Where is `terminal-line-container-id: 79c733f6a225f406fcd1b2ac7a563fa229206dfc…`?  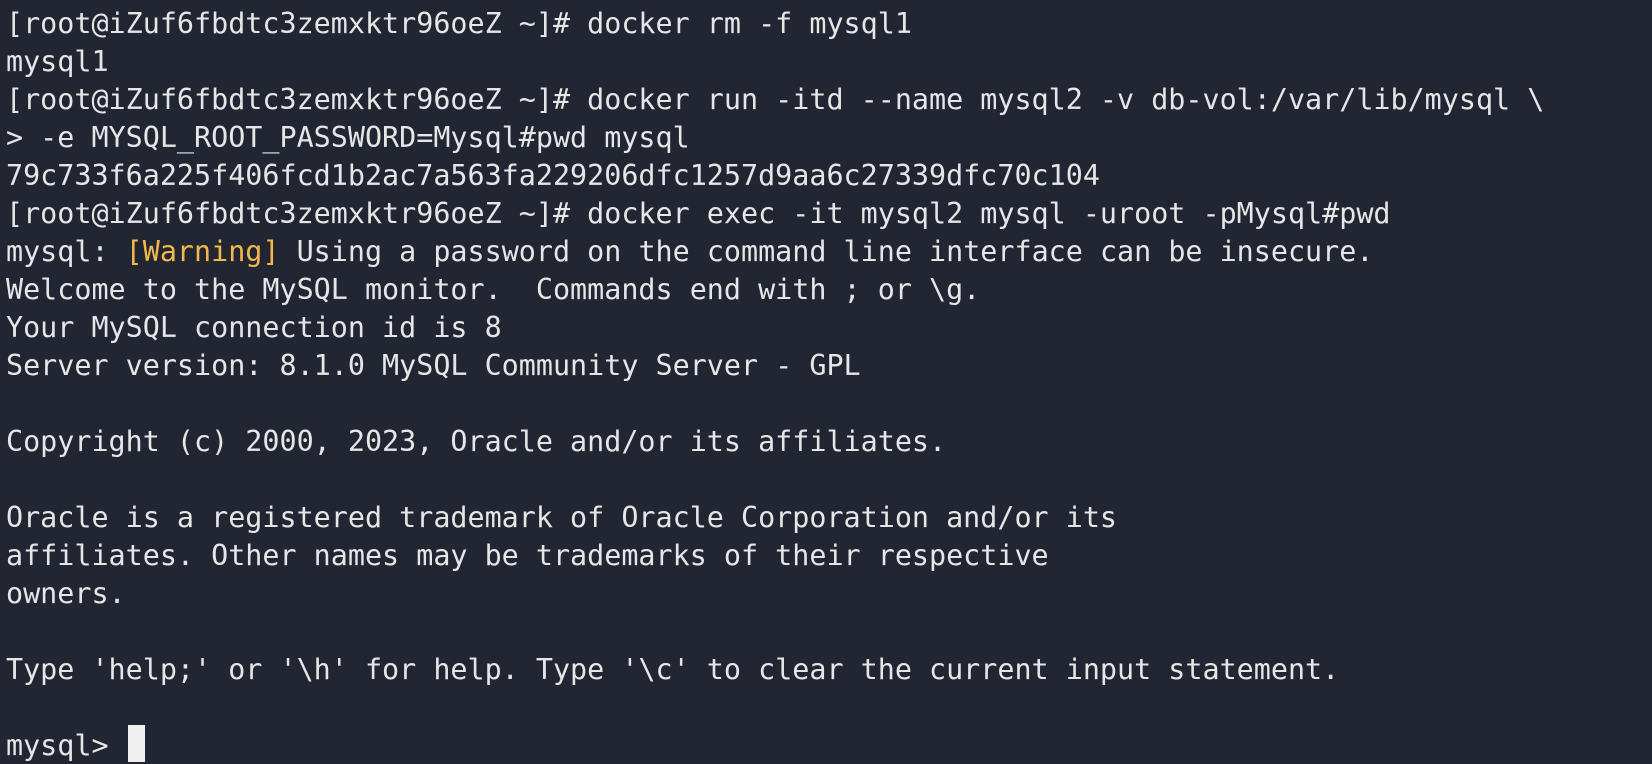 terminal-line-container-id: 79c733f6a225f406fcd1b2ac7a563fa229206dfc… is located at coordinates (553, 175).